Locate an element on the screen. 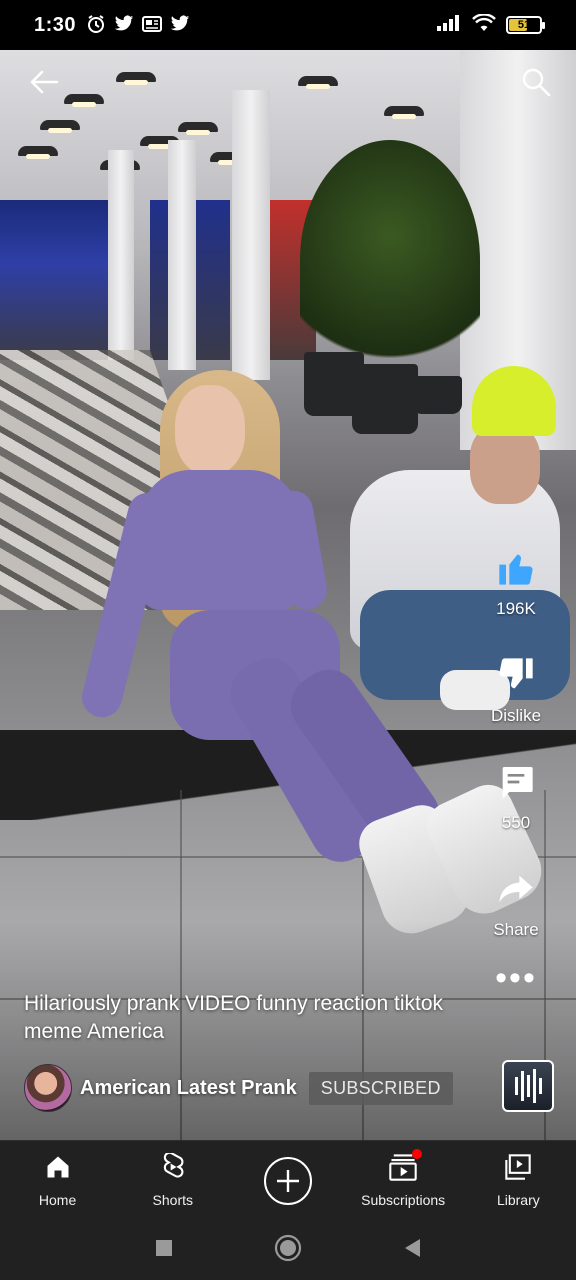  wifi-icon is located at coordinates (484, 24).